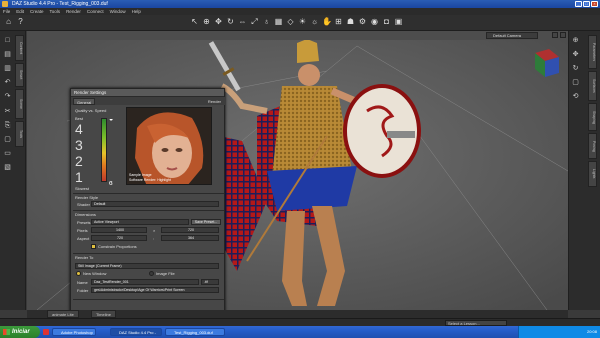  Describe the element at coordinates (559, 332) in the screenshot. I see `system-tray: 20:08` at that location.